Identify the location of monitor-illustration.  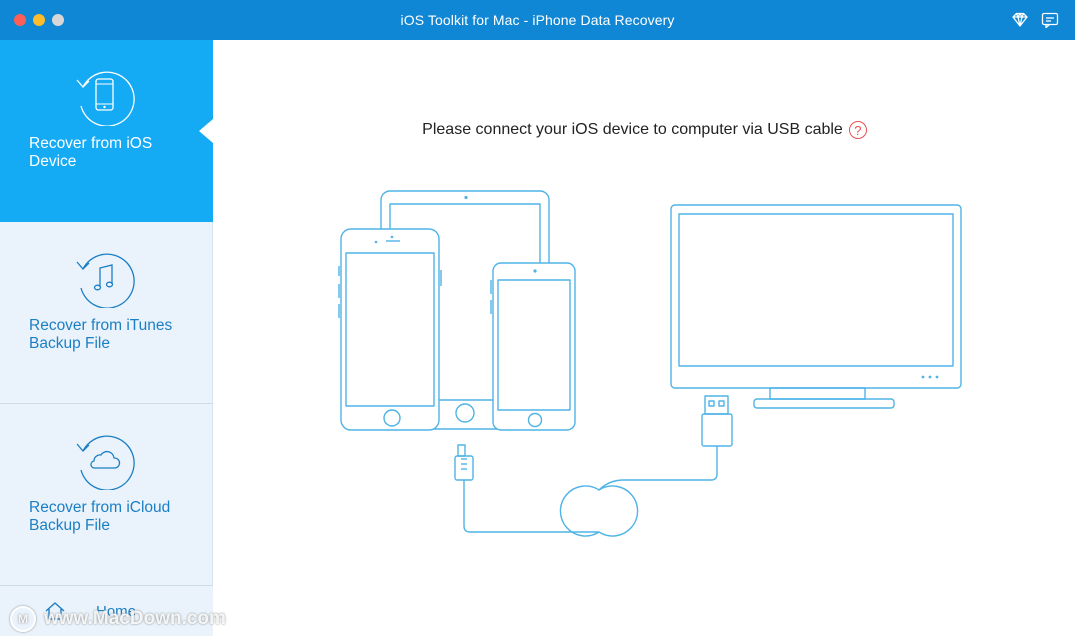
(816, 306).